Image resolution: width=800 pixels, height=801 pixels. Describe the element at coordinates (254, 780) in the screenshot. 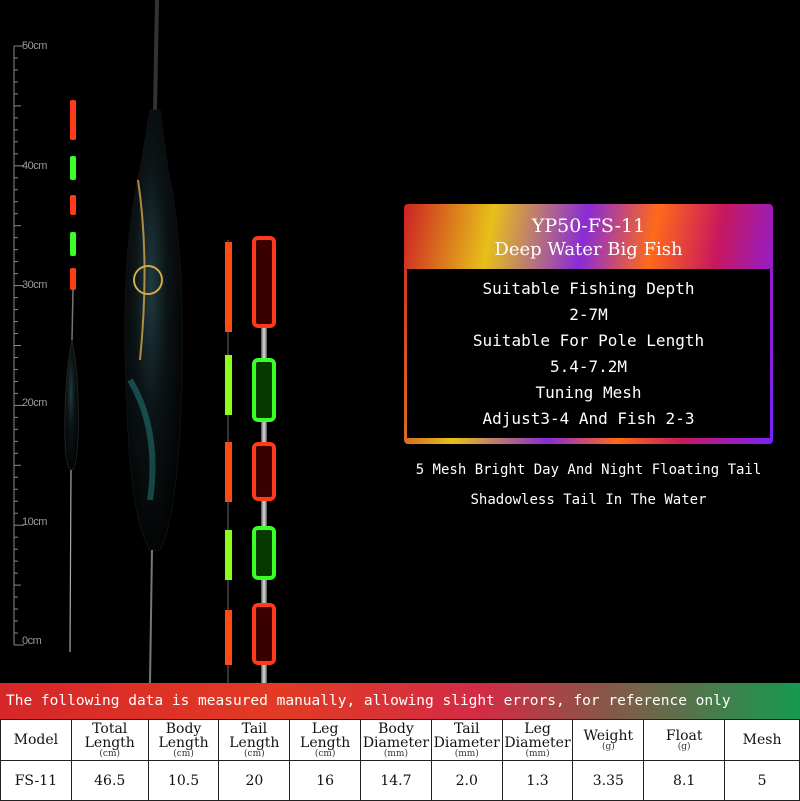

I see `cell-tail-length: 20` at that location.